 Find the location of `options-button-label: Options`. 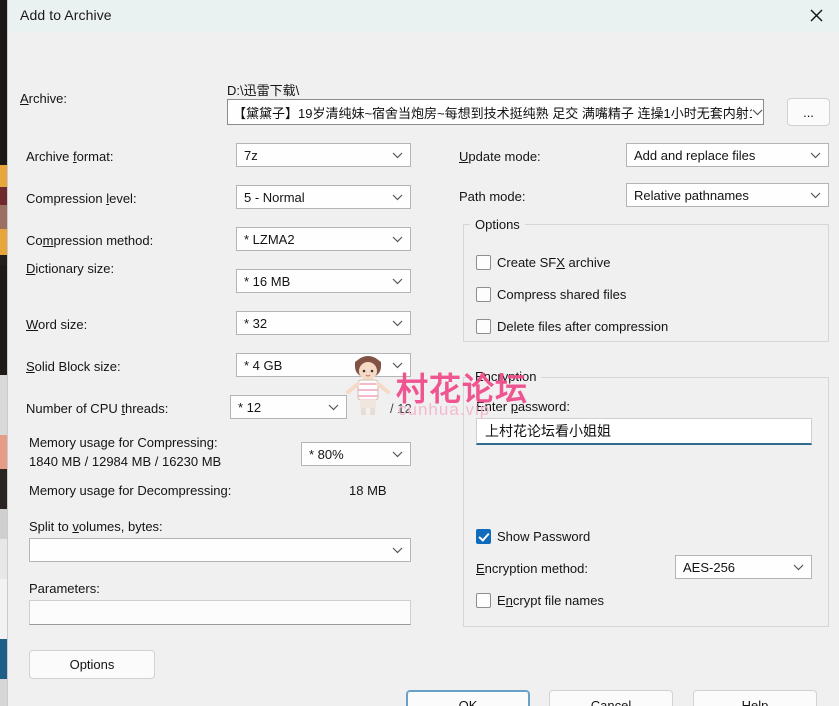

options-button-label: Options is located at coordinates (92, 664).